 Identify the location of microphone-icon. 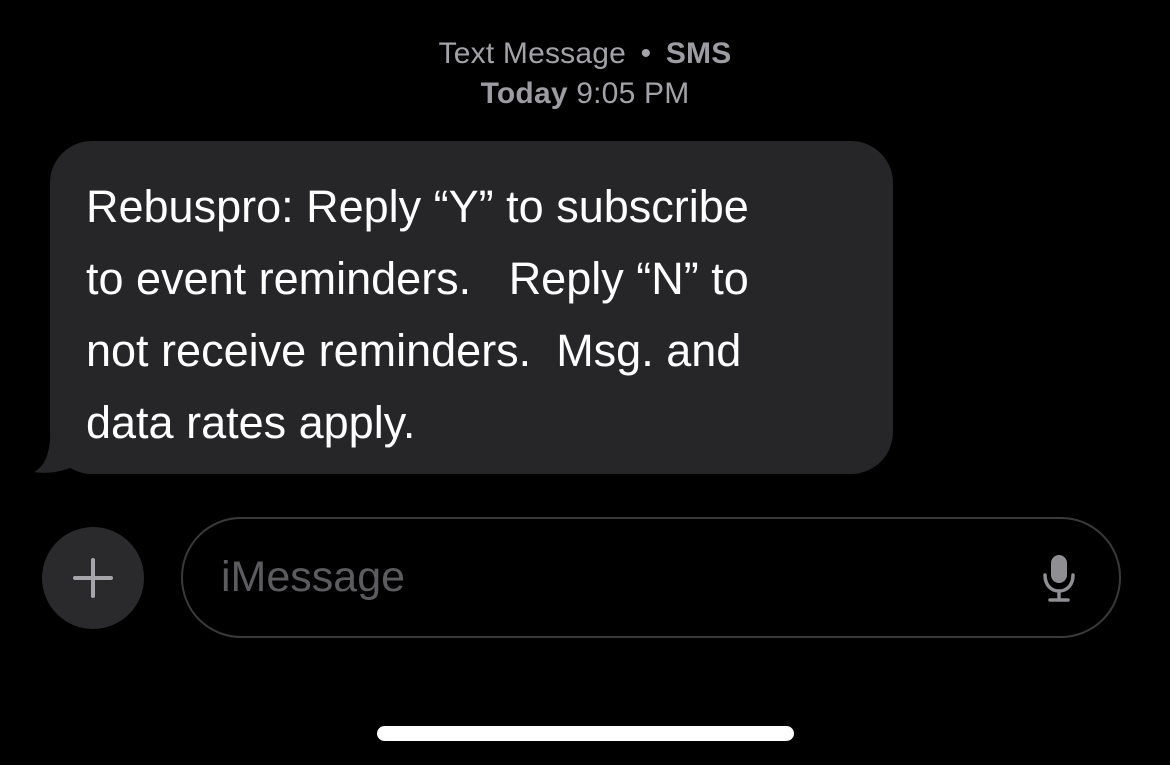
(1059, 578).